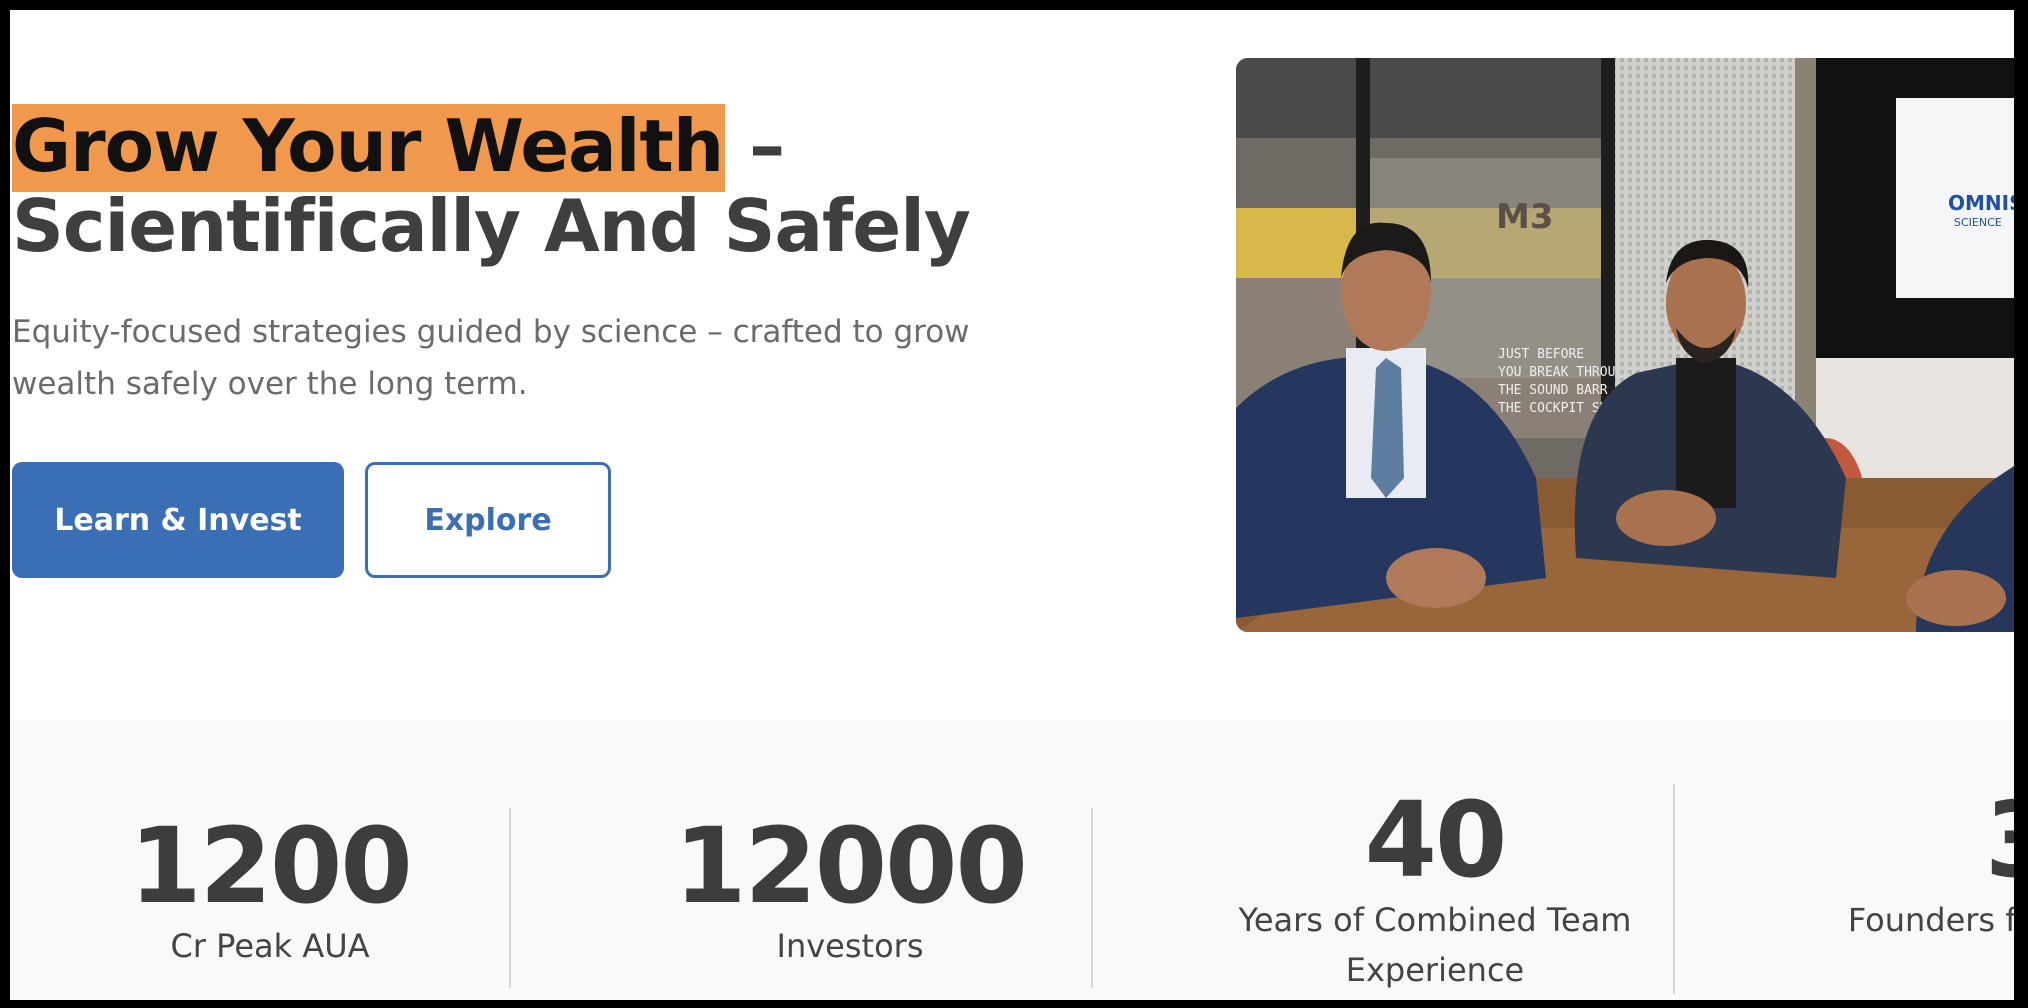 This screenshot has height=1008, width=2028. Describe the element at coordinates (1907, 840) in the screenshot. I see `stat-founders-value: 3` at that location.